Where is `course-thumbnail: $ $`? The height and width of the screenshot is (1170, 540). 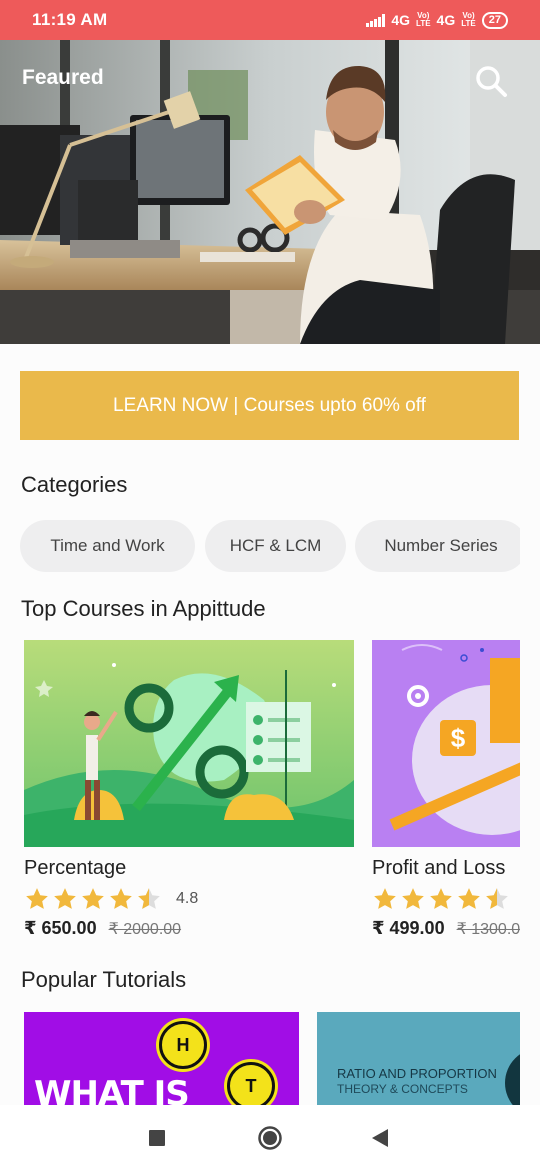 course-thumbnail: $ $ is located at coordinates (446, 743).